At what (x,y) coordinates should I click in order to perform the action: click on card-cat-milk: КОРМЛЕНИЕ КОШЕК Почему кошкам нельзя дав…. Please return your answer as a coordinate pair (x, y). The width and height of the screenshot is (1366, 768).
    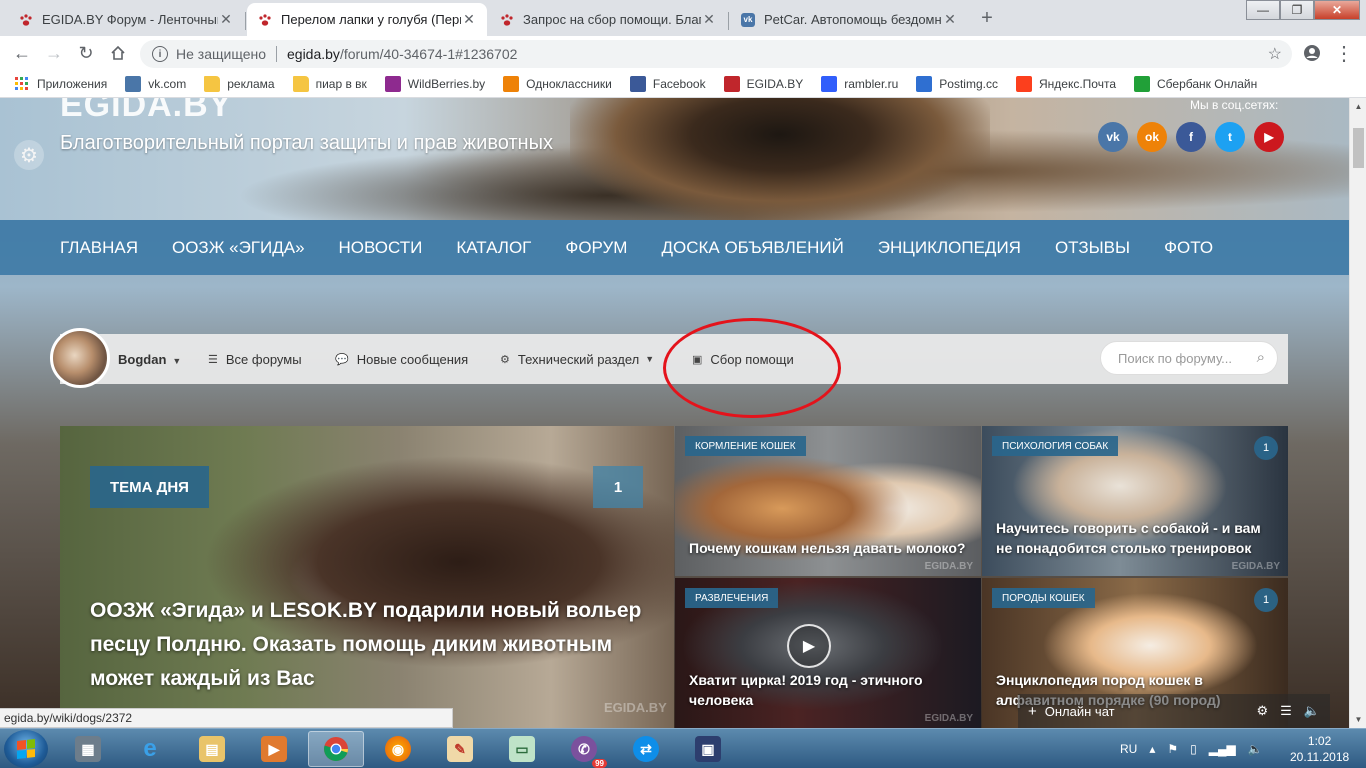
    Looking at the image, I should click on (828, 501).